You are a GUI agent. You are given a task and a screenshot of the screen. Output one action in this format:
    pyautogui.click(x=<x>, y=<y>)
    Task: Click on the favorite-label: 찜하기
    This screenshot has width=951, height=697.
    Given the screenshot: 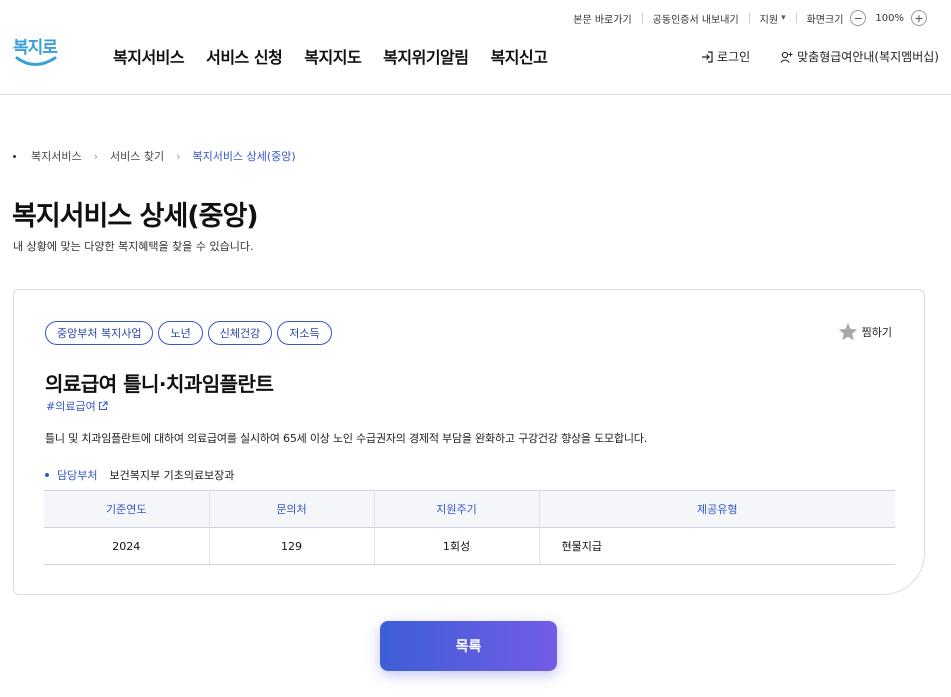 What is the action you would take?
    pyautogui.click(x=876, y=332)
    